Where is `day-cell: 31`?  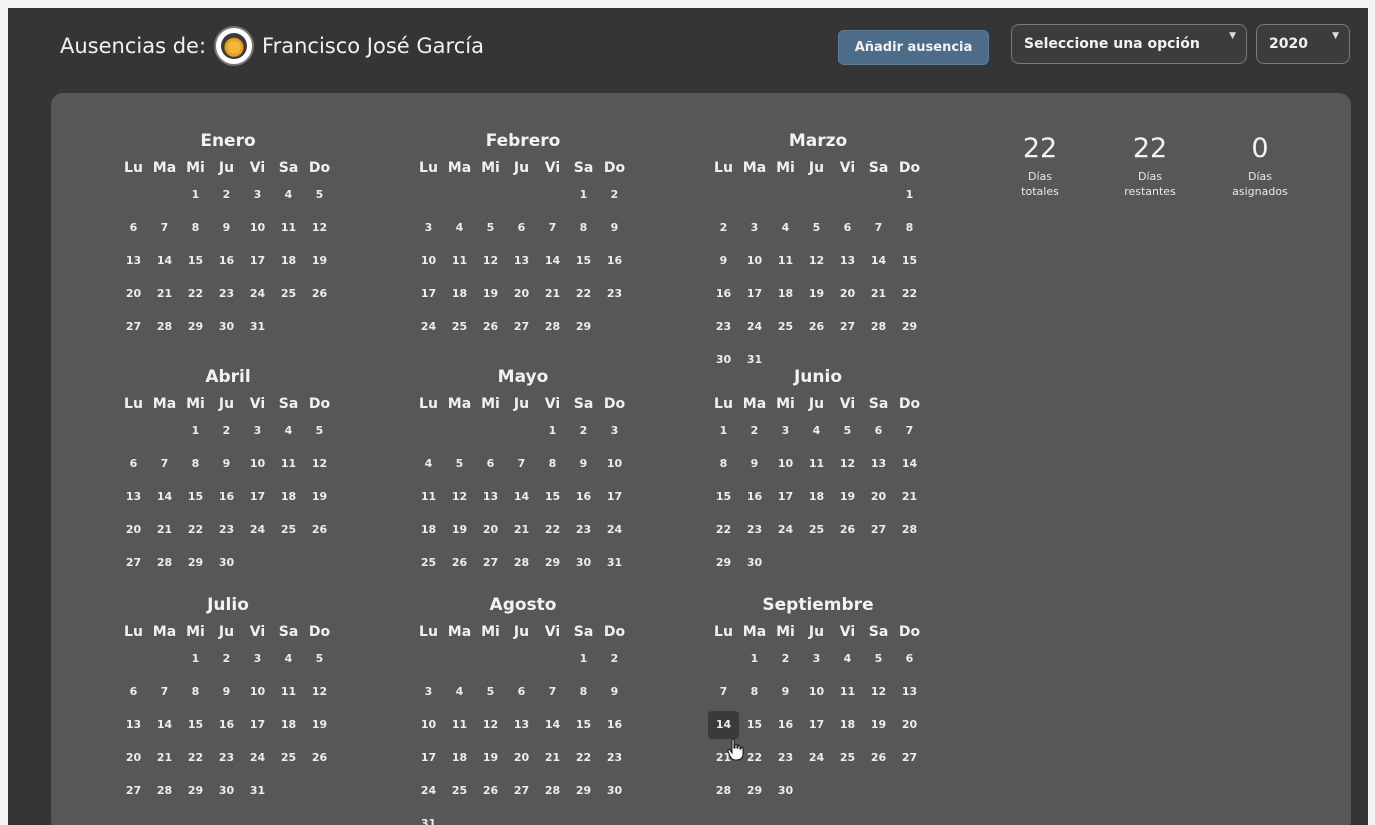
day-cell: 31 is located at coordinates (428, 817).